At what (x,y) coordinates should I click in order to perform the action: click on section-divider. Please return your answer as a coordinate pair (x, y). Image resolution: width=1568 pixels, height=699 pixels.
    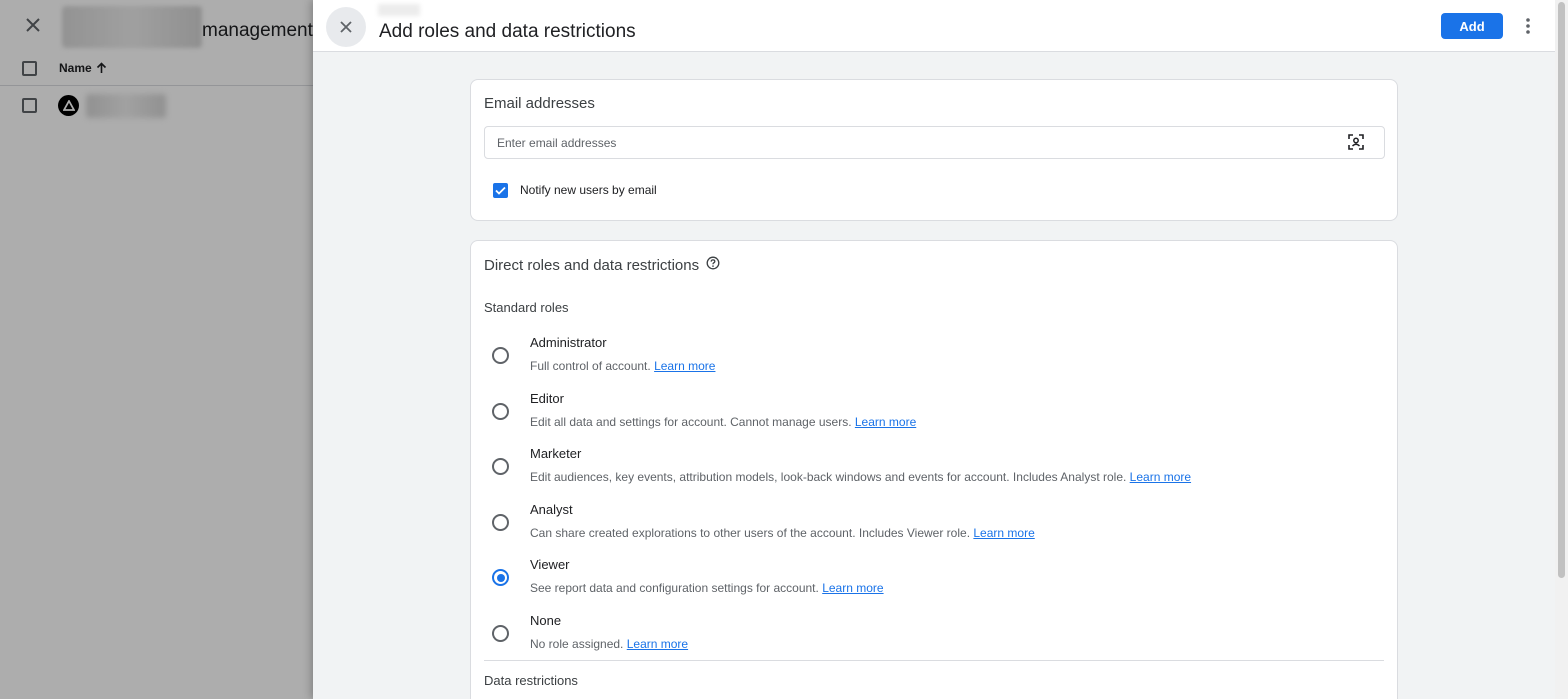
    Looking at the image, I should click on (934, 660).